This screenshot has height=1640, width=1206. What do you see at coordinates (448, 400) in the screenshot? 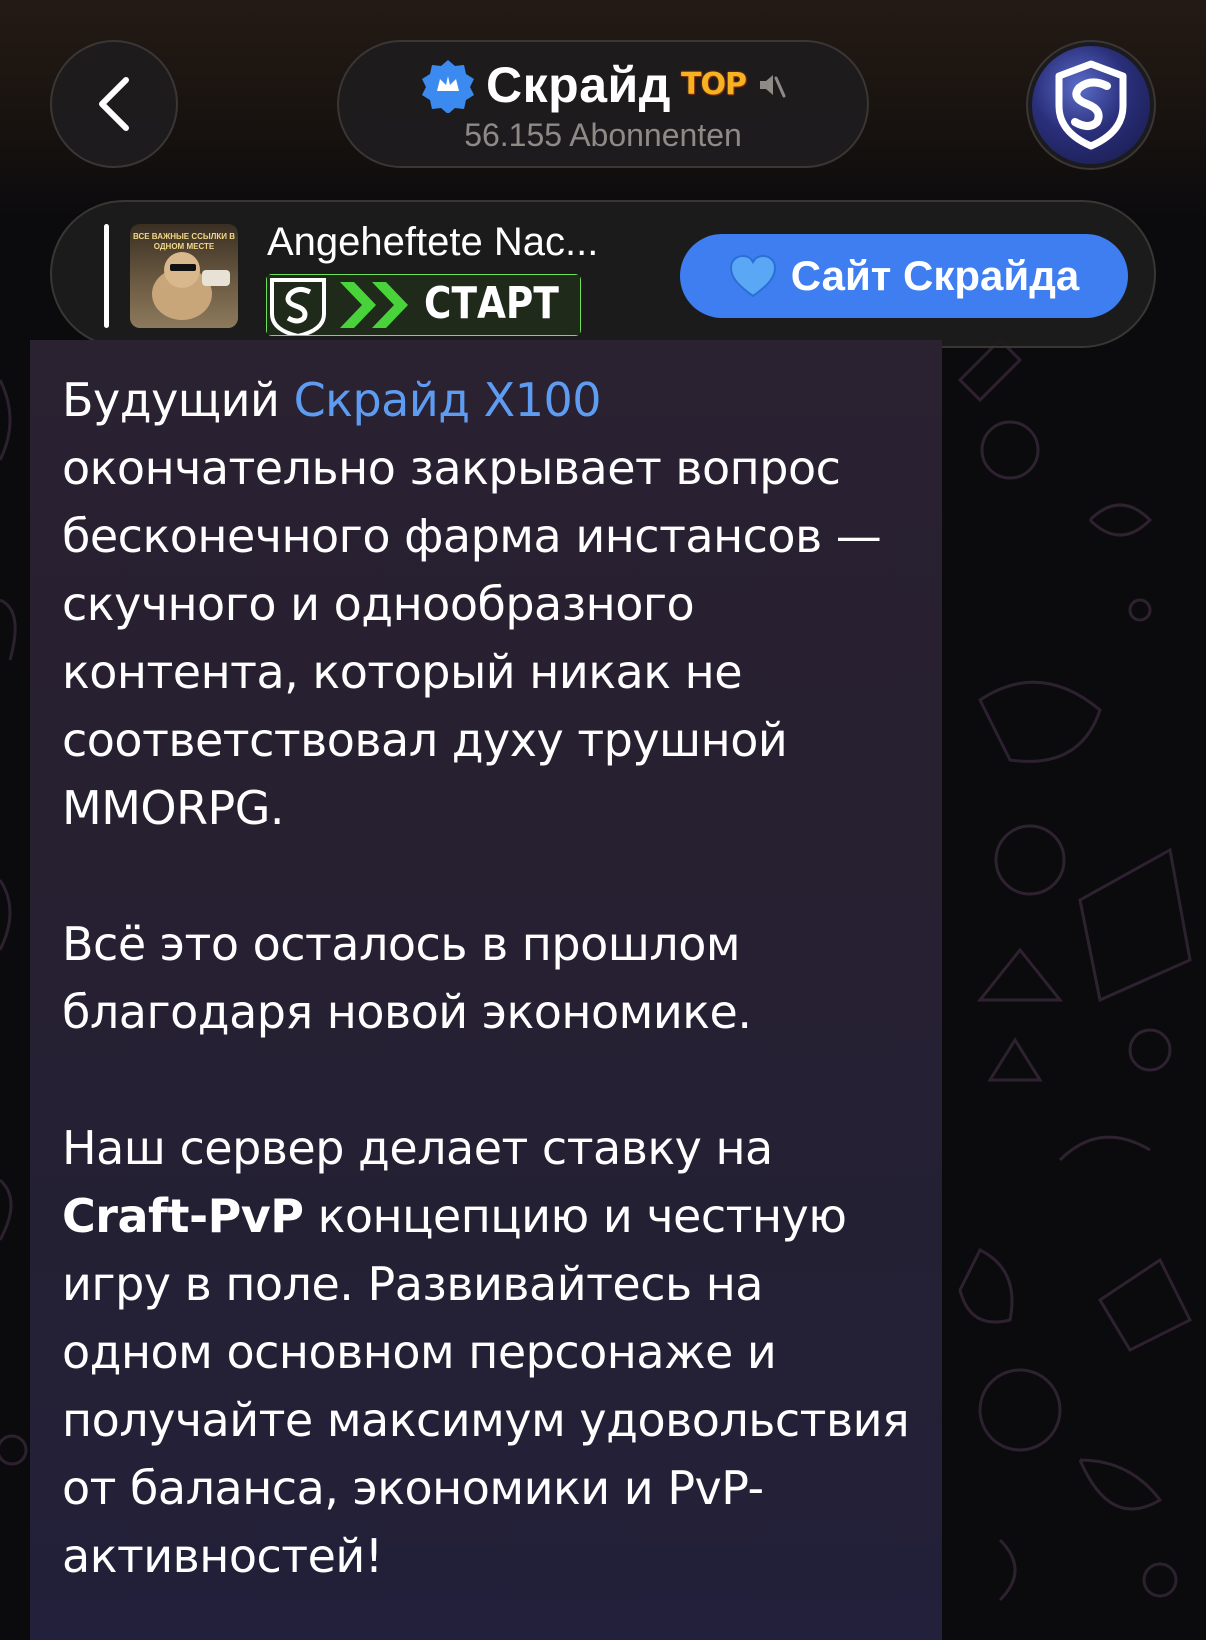
I see `message-link-skraid-x100: Скрайд X100` at bounding box center [448, 400].